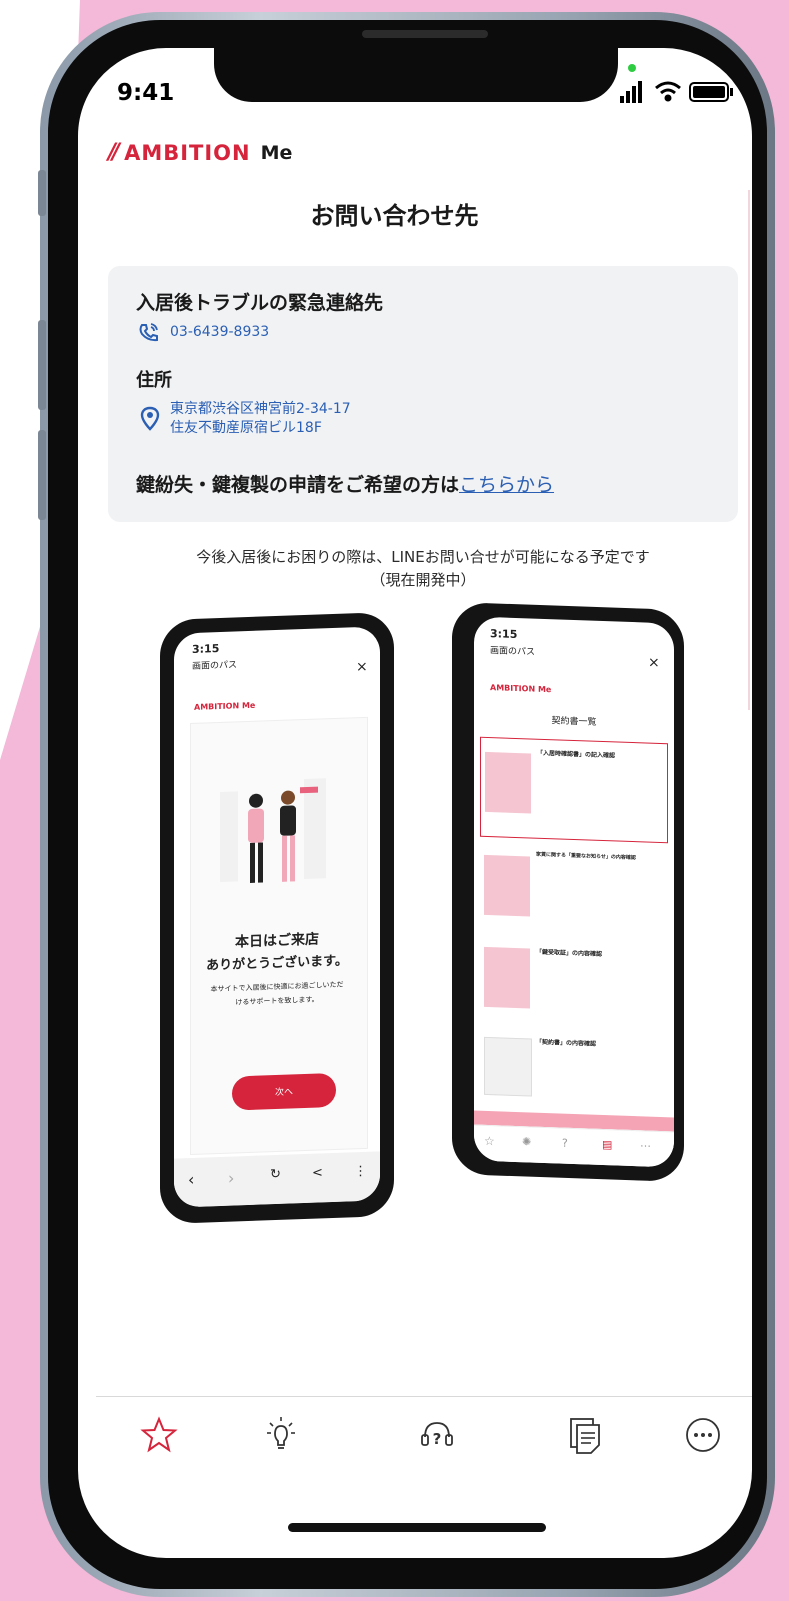  What do you see at coordinates (668, 91) in the screenshot?
I see `wifi-icon` at bounding box center [668, 91].